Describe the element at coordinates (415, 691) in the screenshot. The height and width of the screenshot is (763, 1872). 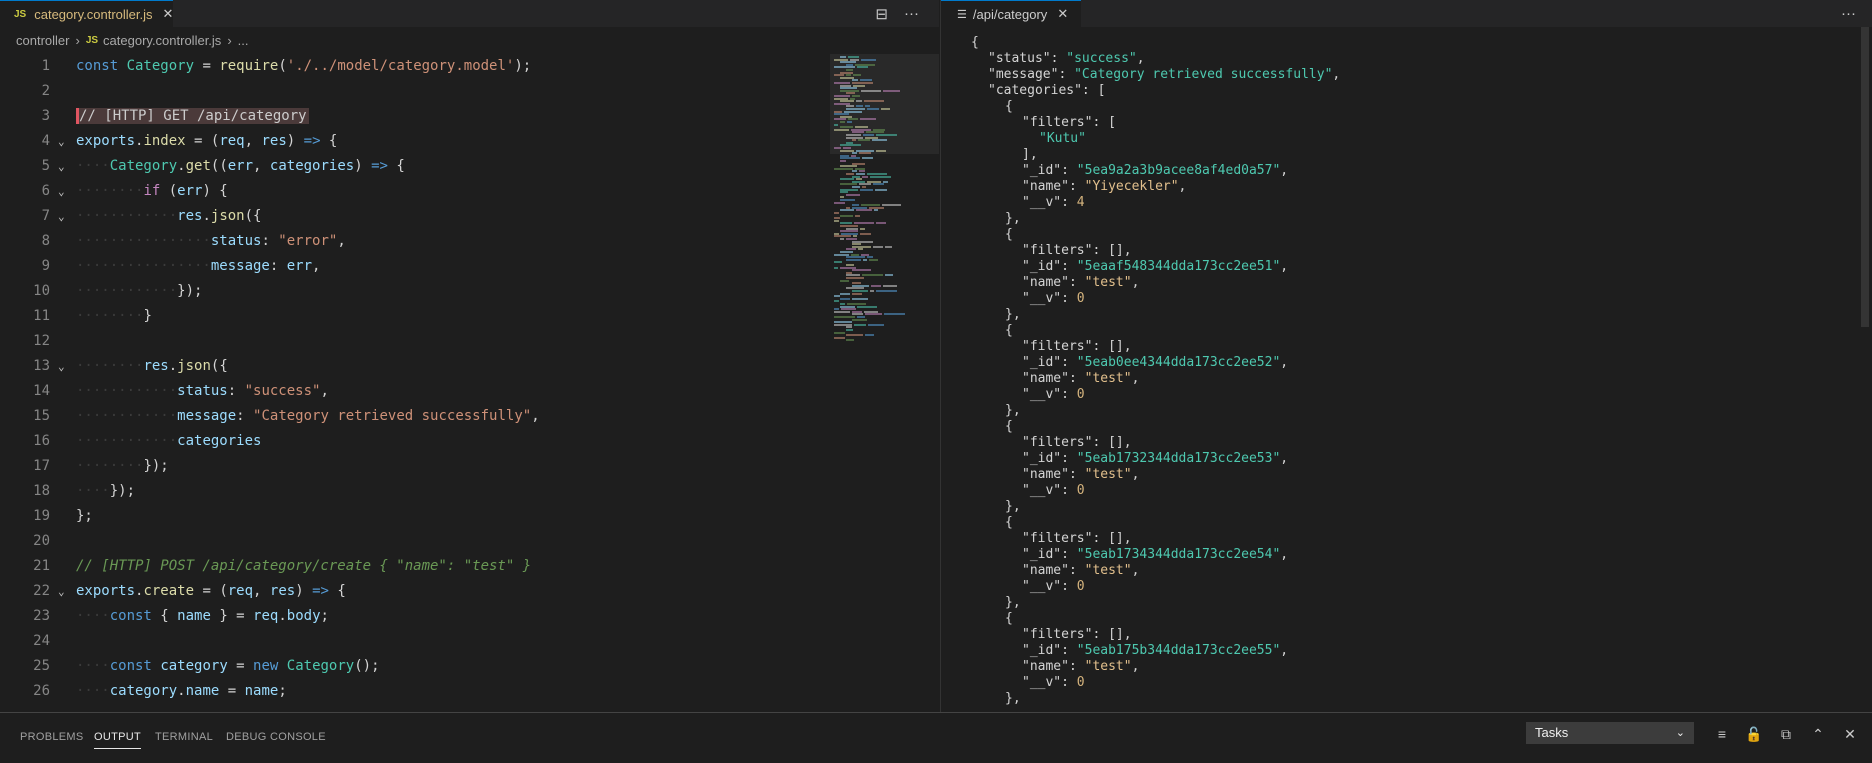
I see `code-line: 26 ····category.name = name;` at that location.